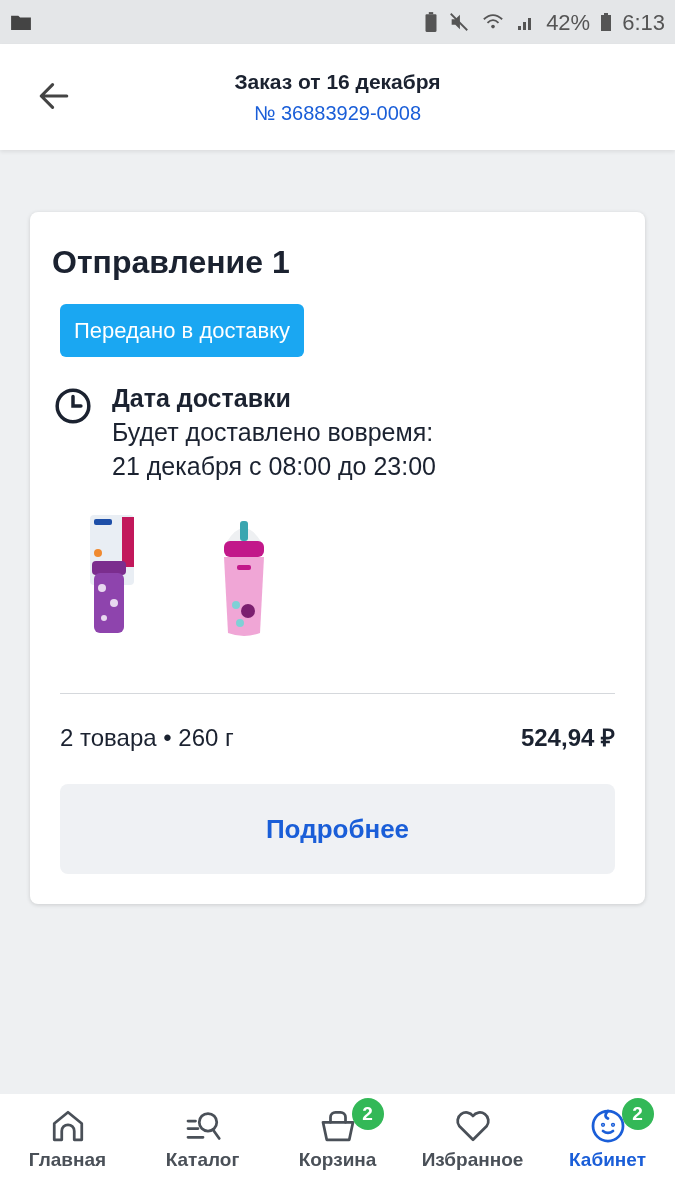 The width and height of the screenshot is (675, 1200). What do you see at coordinates (337, 82) in the screenshot?
I see `order-title: Заказ от 16 декабря` at bounding box center [337, 82].